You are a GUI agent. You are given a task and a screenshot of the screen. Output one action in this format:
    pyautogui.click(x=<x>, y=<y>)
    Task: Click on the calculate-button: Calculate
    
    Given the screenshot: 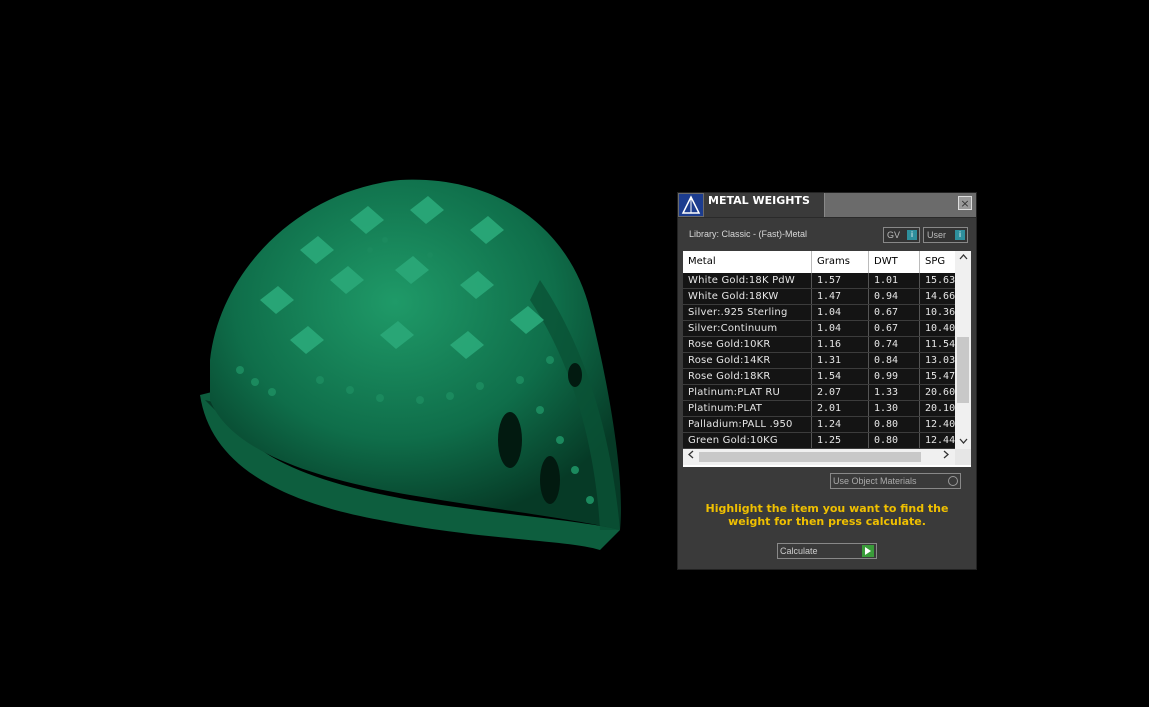 What is the action you would take?
    pyautogui.click(x=827, y=551)
    